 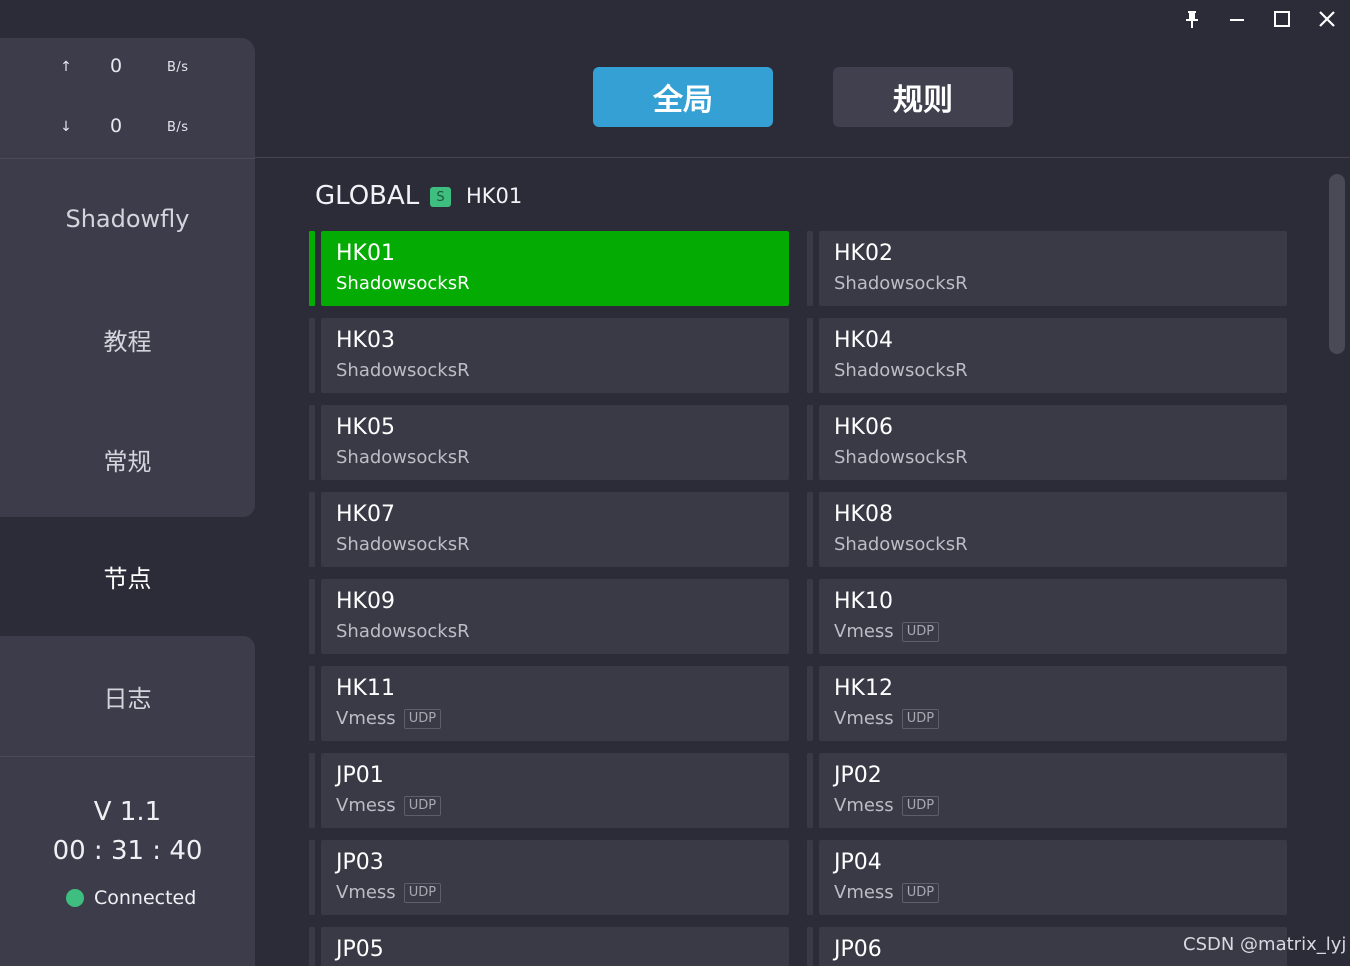 I want to click on node-name: HK10, so click(x=863, y=601).